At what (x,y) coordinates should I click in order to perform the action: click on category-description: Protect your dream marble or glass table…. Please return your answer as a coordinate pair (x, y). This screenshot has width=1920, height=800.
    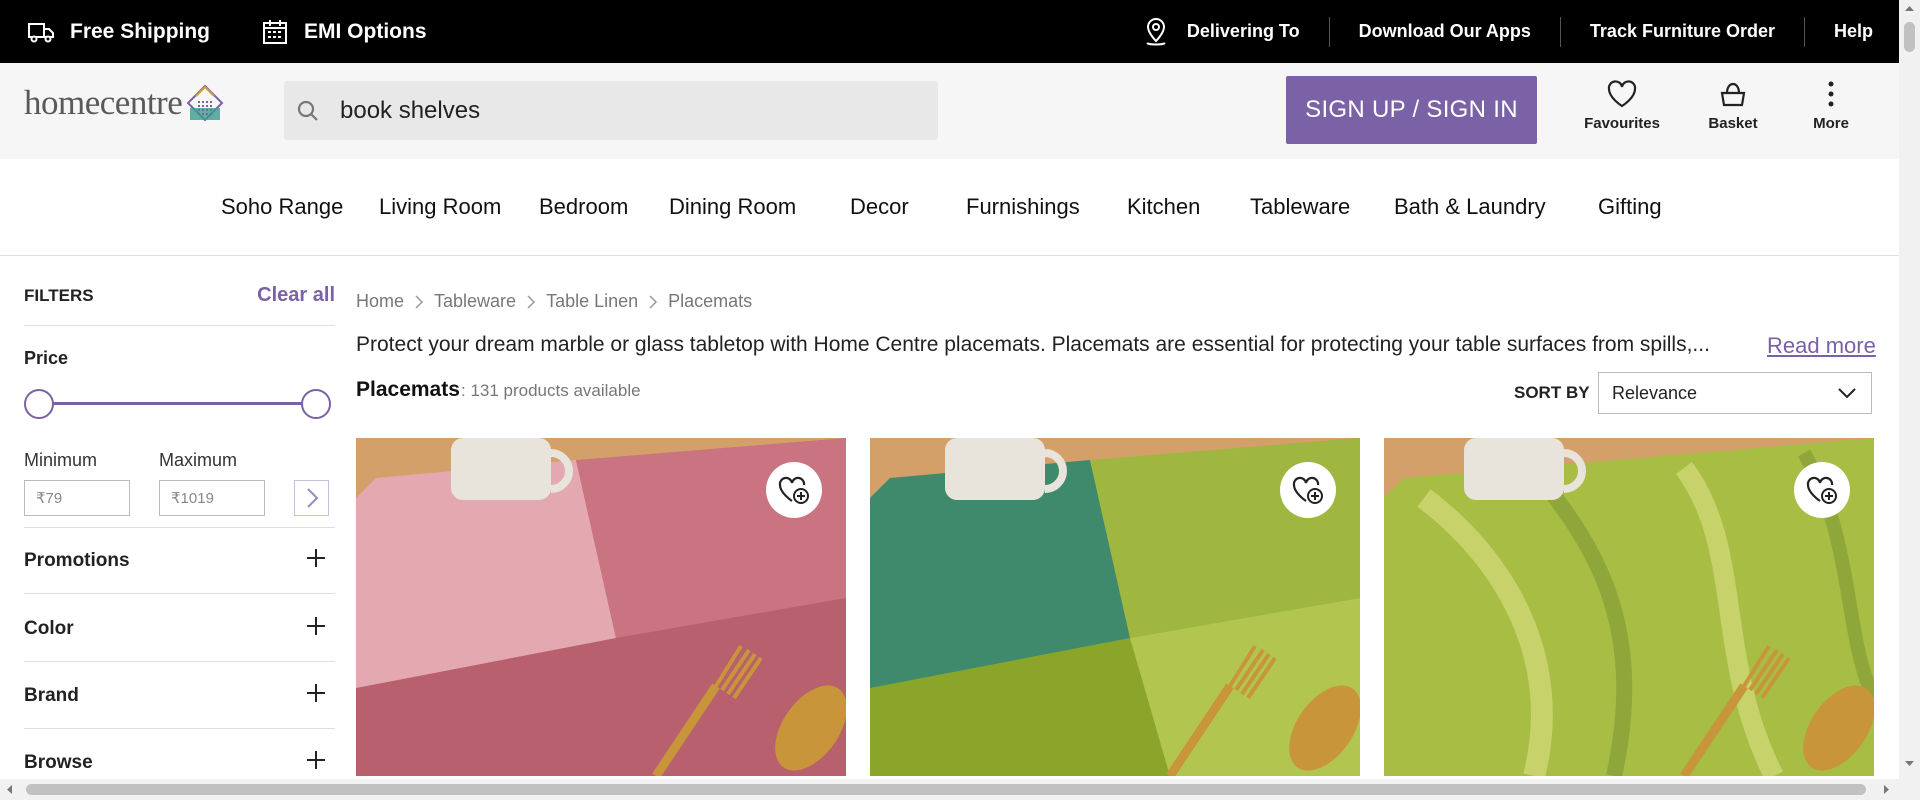
    Looking at the image, I should click on (1033, 344).